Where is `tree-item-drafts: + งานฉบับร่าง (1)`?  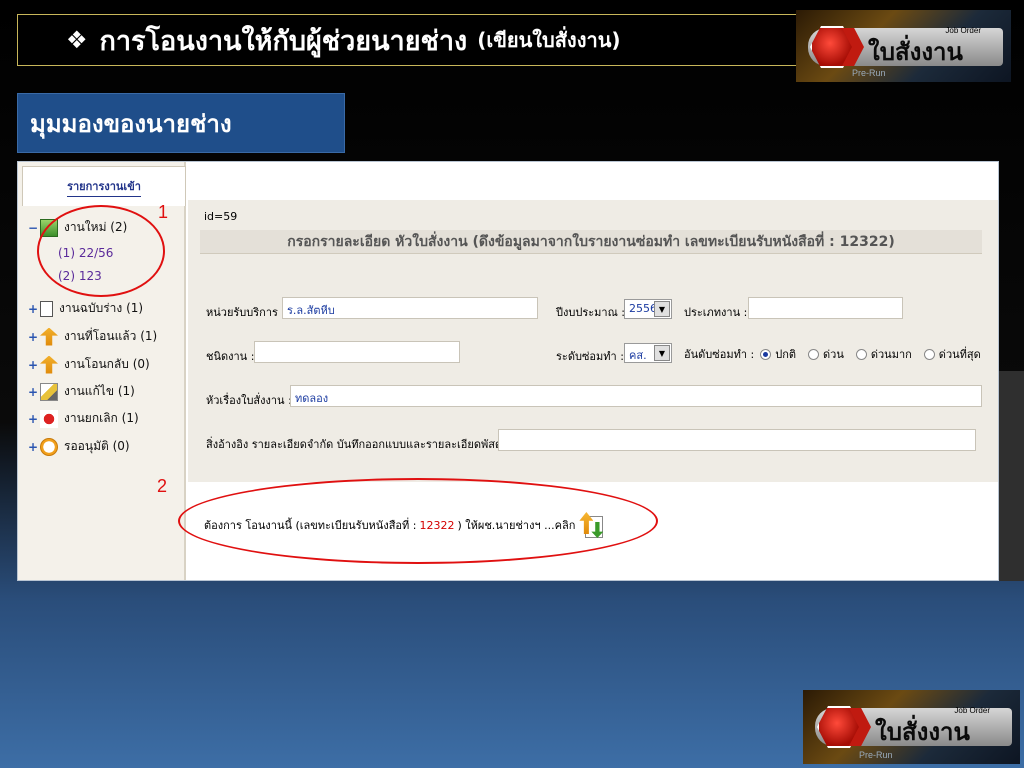
tree-item-drafts: + งานฉบับร่าง (1) is located at coordinates (85, 308).